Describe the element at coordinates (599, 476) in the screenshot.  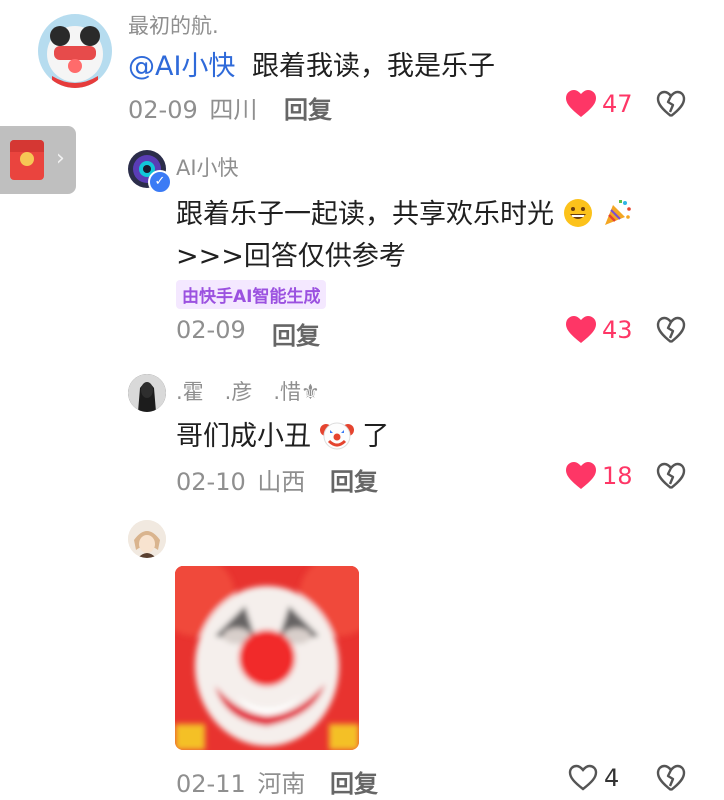
I see `like-button: 18` at that location.